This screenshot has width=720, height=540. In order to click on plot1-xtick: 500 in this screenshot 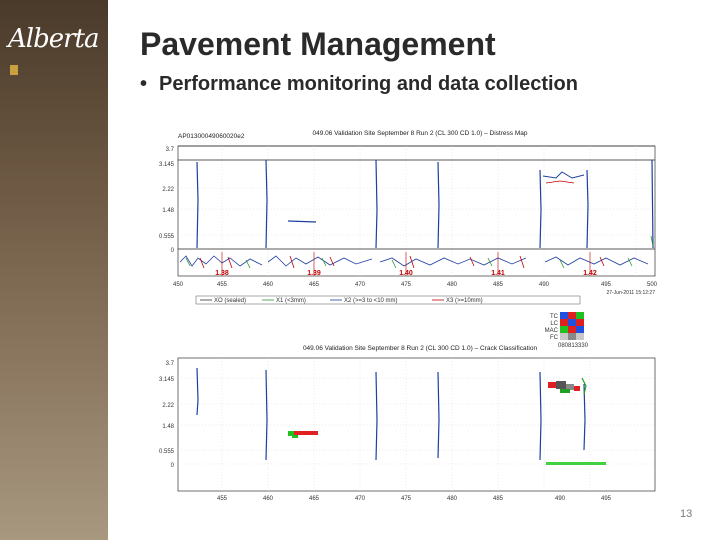, I will do `click(652, 285)`.